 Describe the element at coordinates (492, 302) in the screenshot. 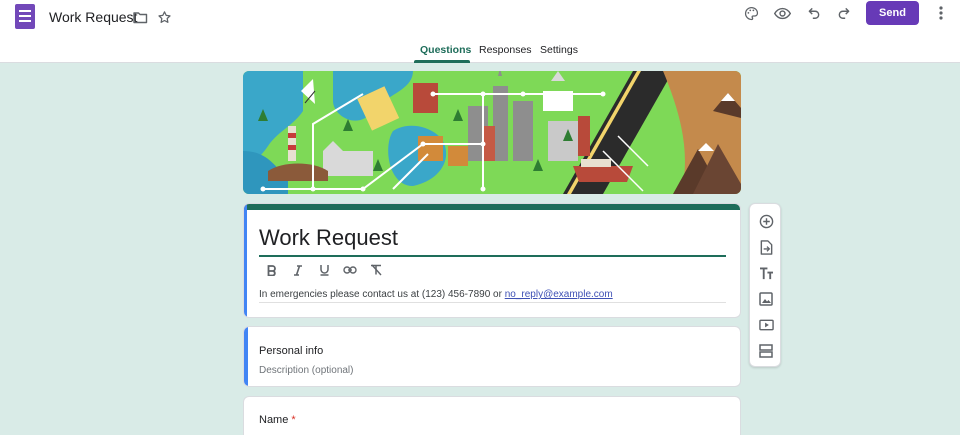

I see `description-underline` at that location.